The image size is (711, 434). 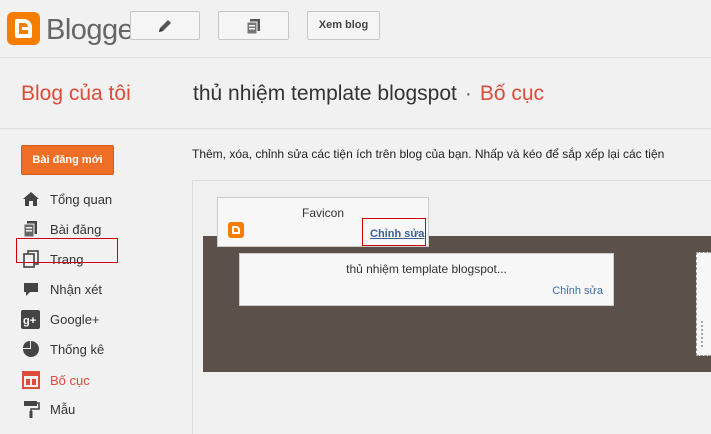 What do you see at coordinates (325, 93) in the screenshot?
I see `blog-title: thủ nhiệm template blogspot` at bounding box center [325, 93].